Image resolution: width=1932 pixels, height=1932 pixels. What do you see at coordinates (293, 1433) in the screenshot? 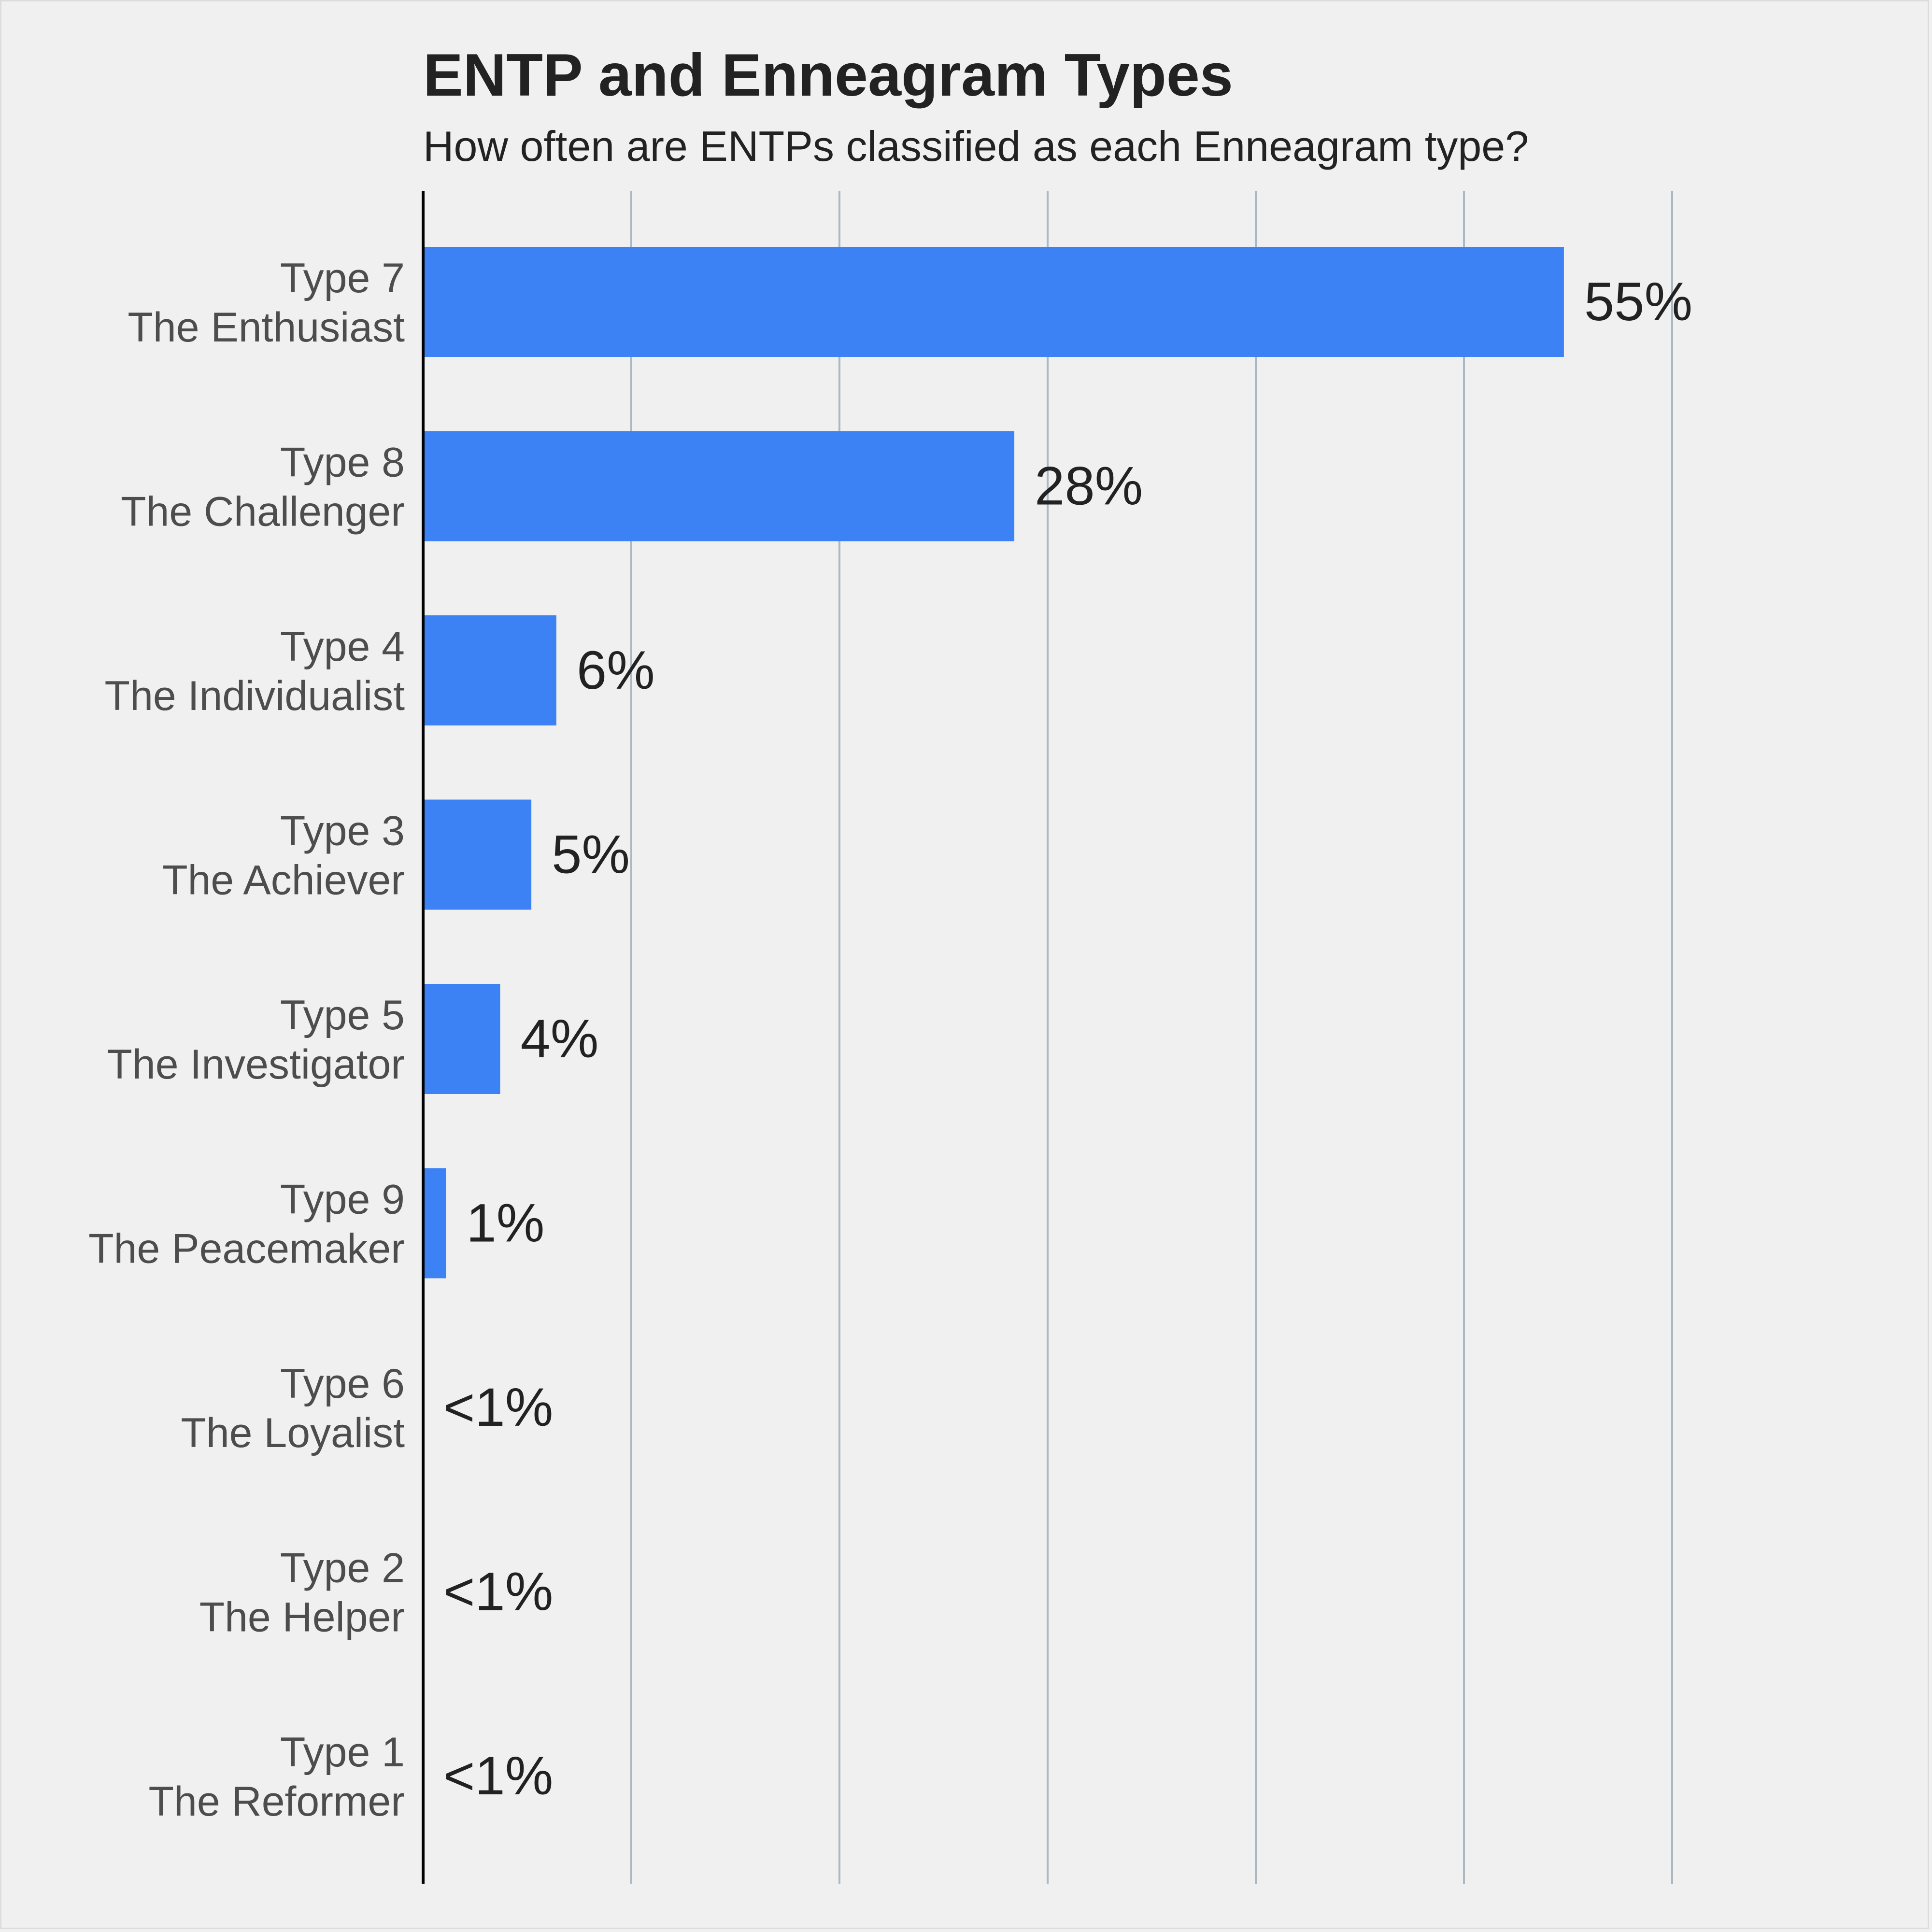
I see `category-name-label: The Loyalist` at bounding box center [293, 1433].